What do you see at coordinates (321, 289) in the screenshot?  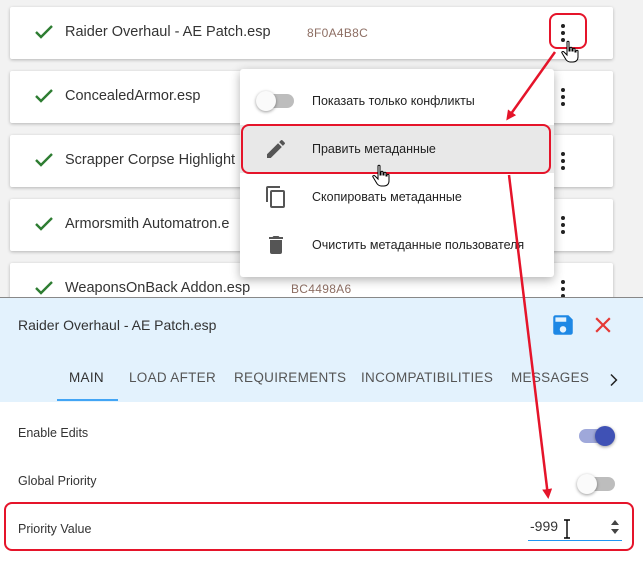 I see `plugin-crc: BC4498A6` at bounding box center [321, 289].